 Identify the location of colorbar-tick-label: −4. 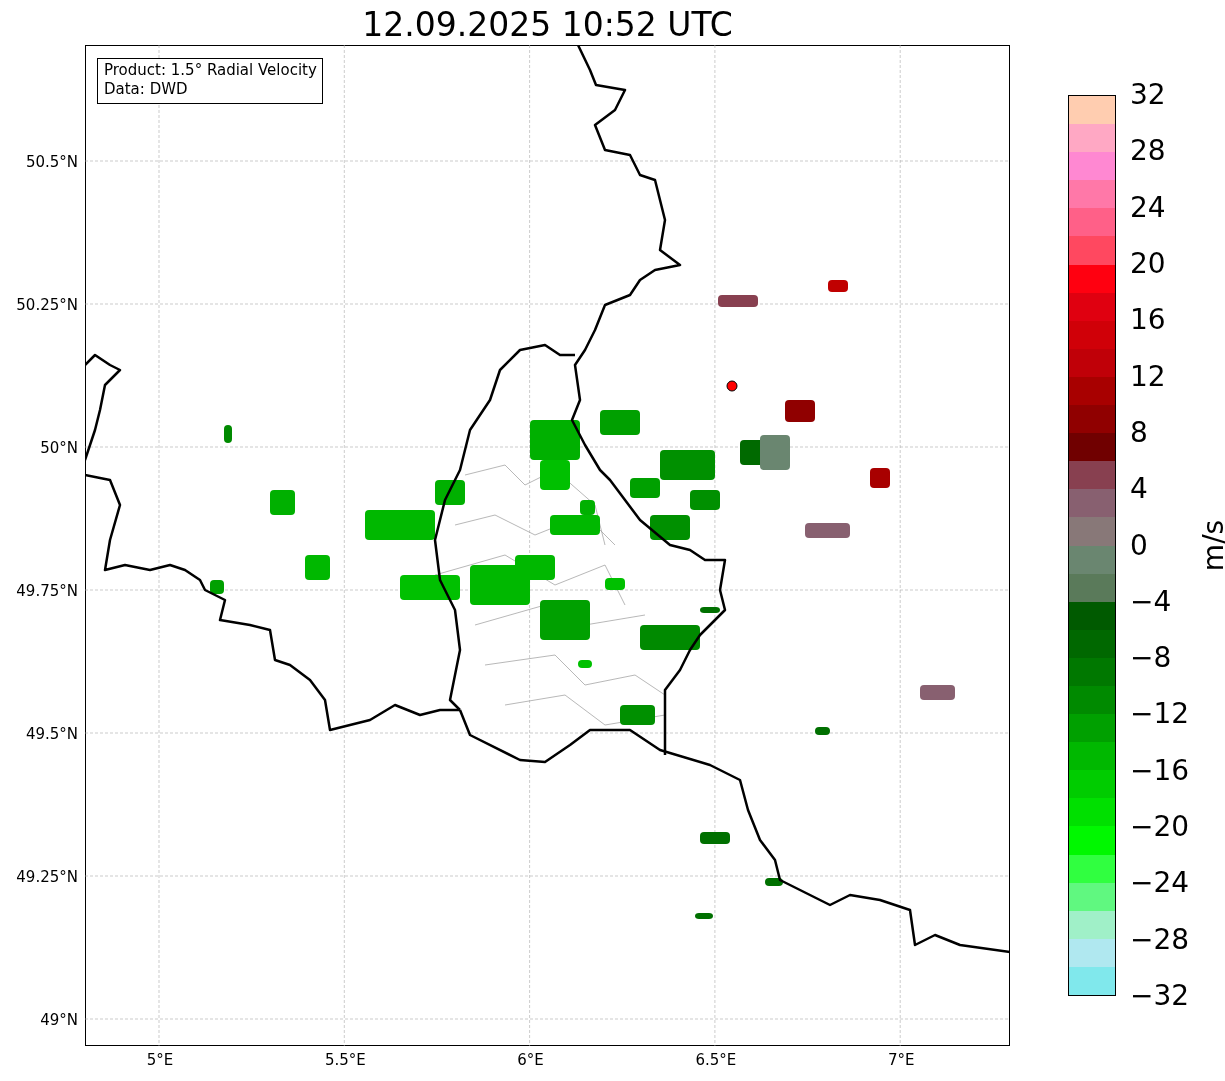
(1150, 601).